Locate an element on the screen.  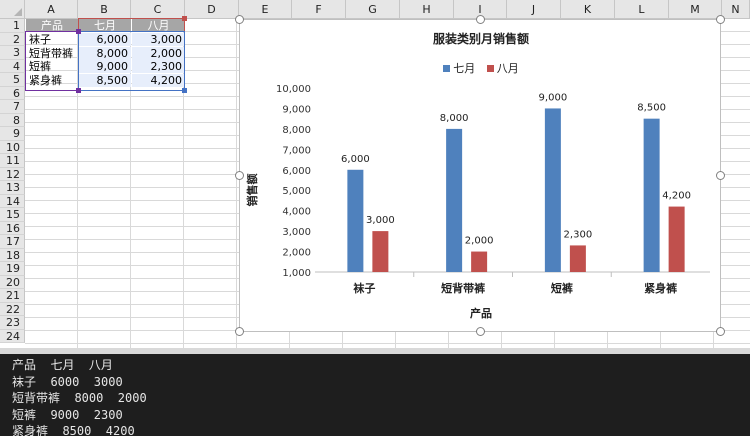
column-header: J is located at coordinates (534, 9).